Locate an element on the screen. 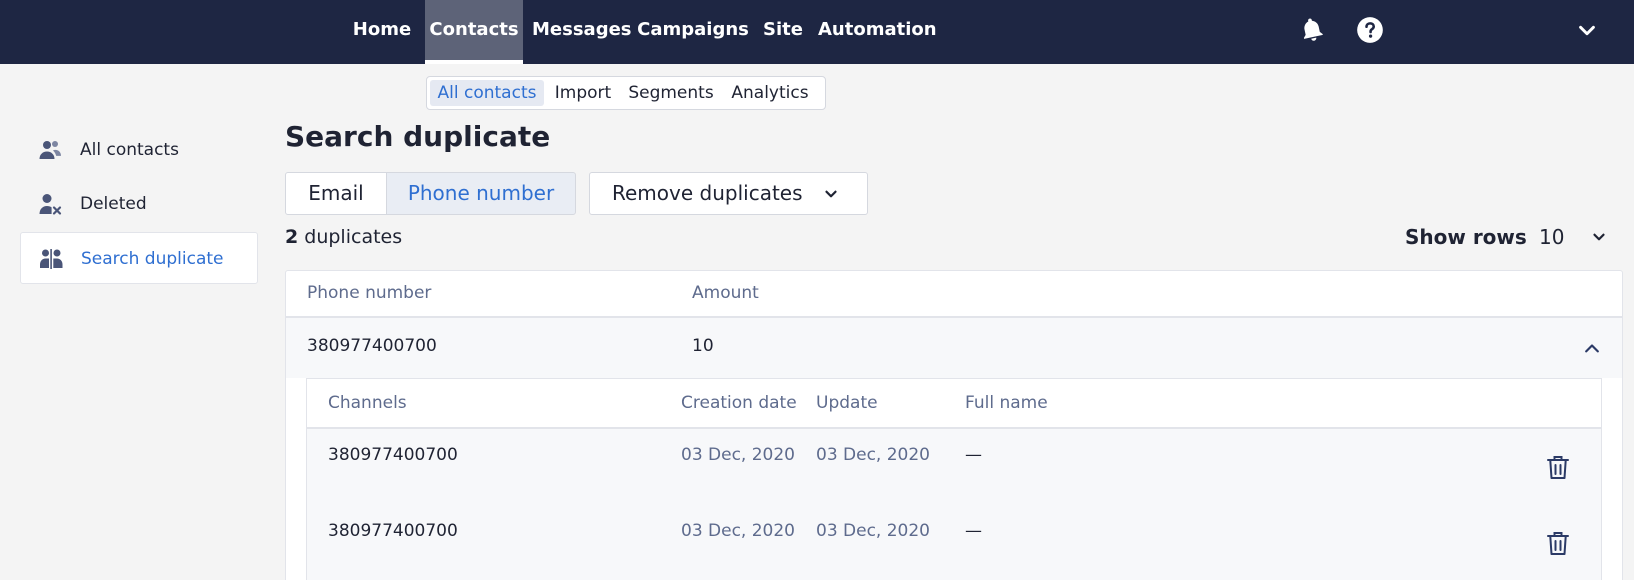 The image size is (1634, 580). column-header-creation-date: Creation date is located at coordinates (739, 403).